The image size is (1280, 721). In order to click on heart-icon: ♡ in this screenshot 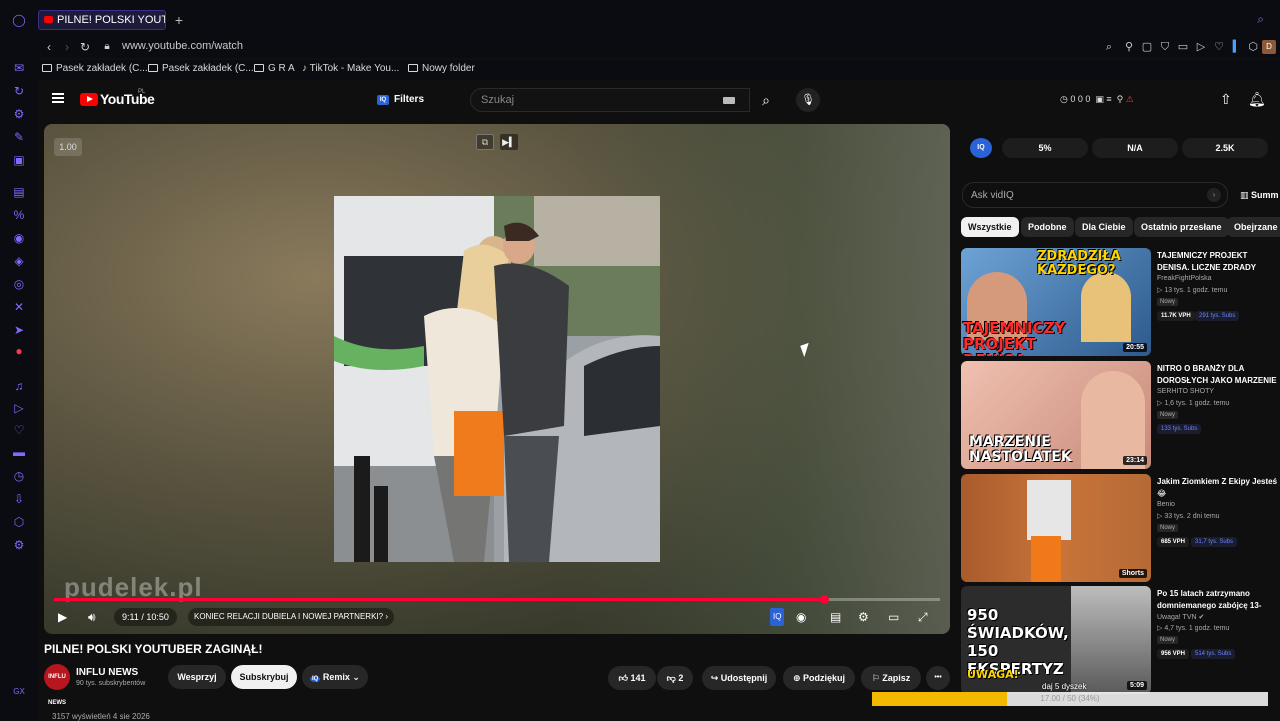, I will do `click(19, 430)`.